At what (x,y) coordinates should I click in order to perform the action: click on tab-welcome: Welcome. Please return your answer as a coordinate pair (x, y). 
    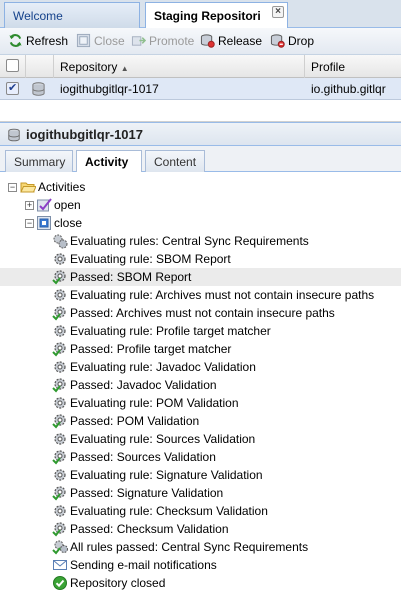
    Looking at the image, I should click on (72, 15).